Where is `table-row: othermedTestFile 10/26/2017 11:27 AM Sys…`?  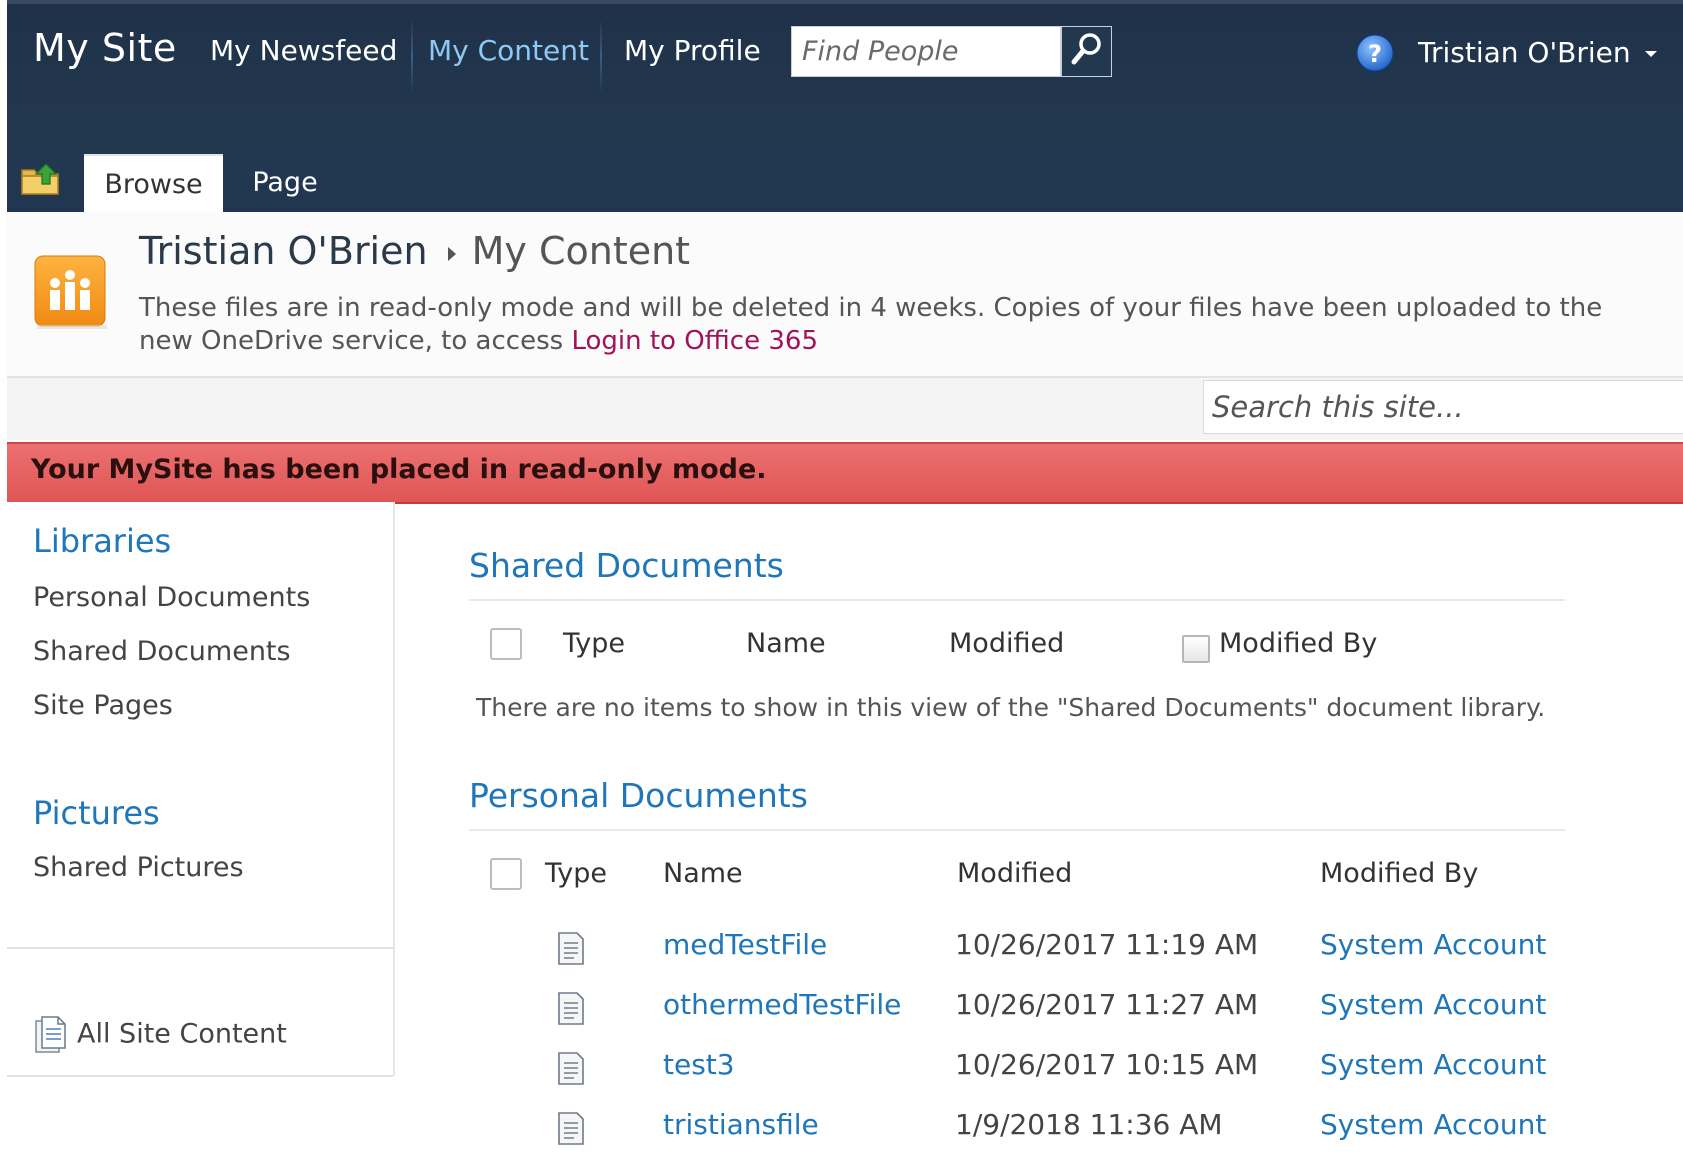 table-row: othermedTestFile 10/26/2017 11:27 AM Sys… is located at coordinates (1059, 1012).